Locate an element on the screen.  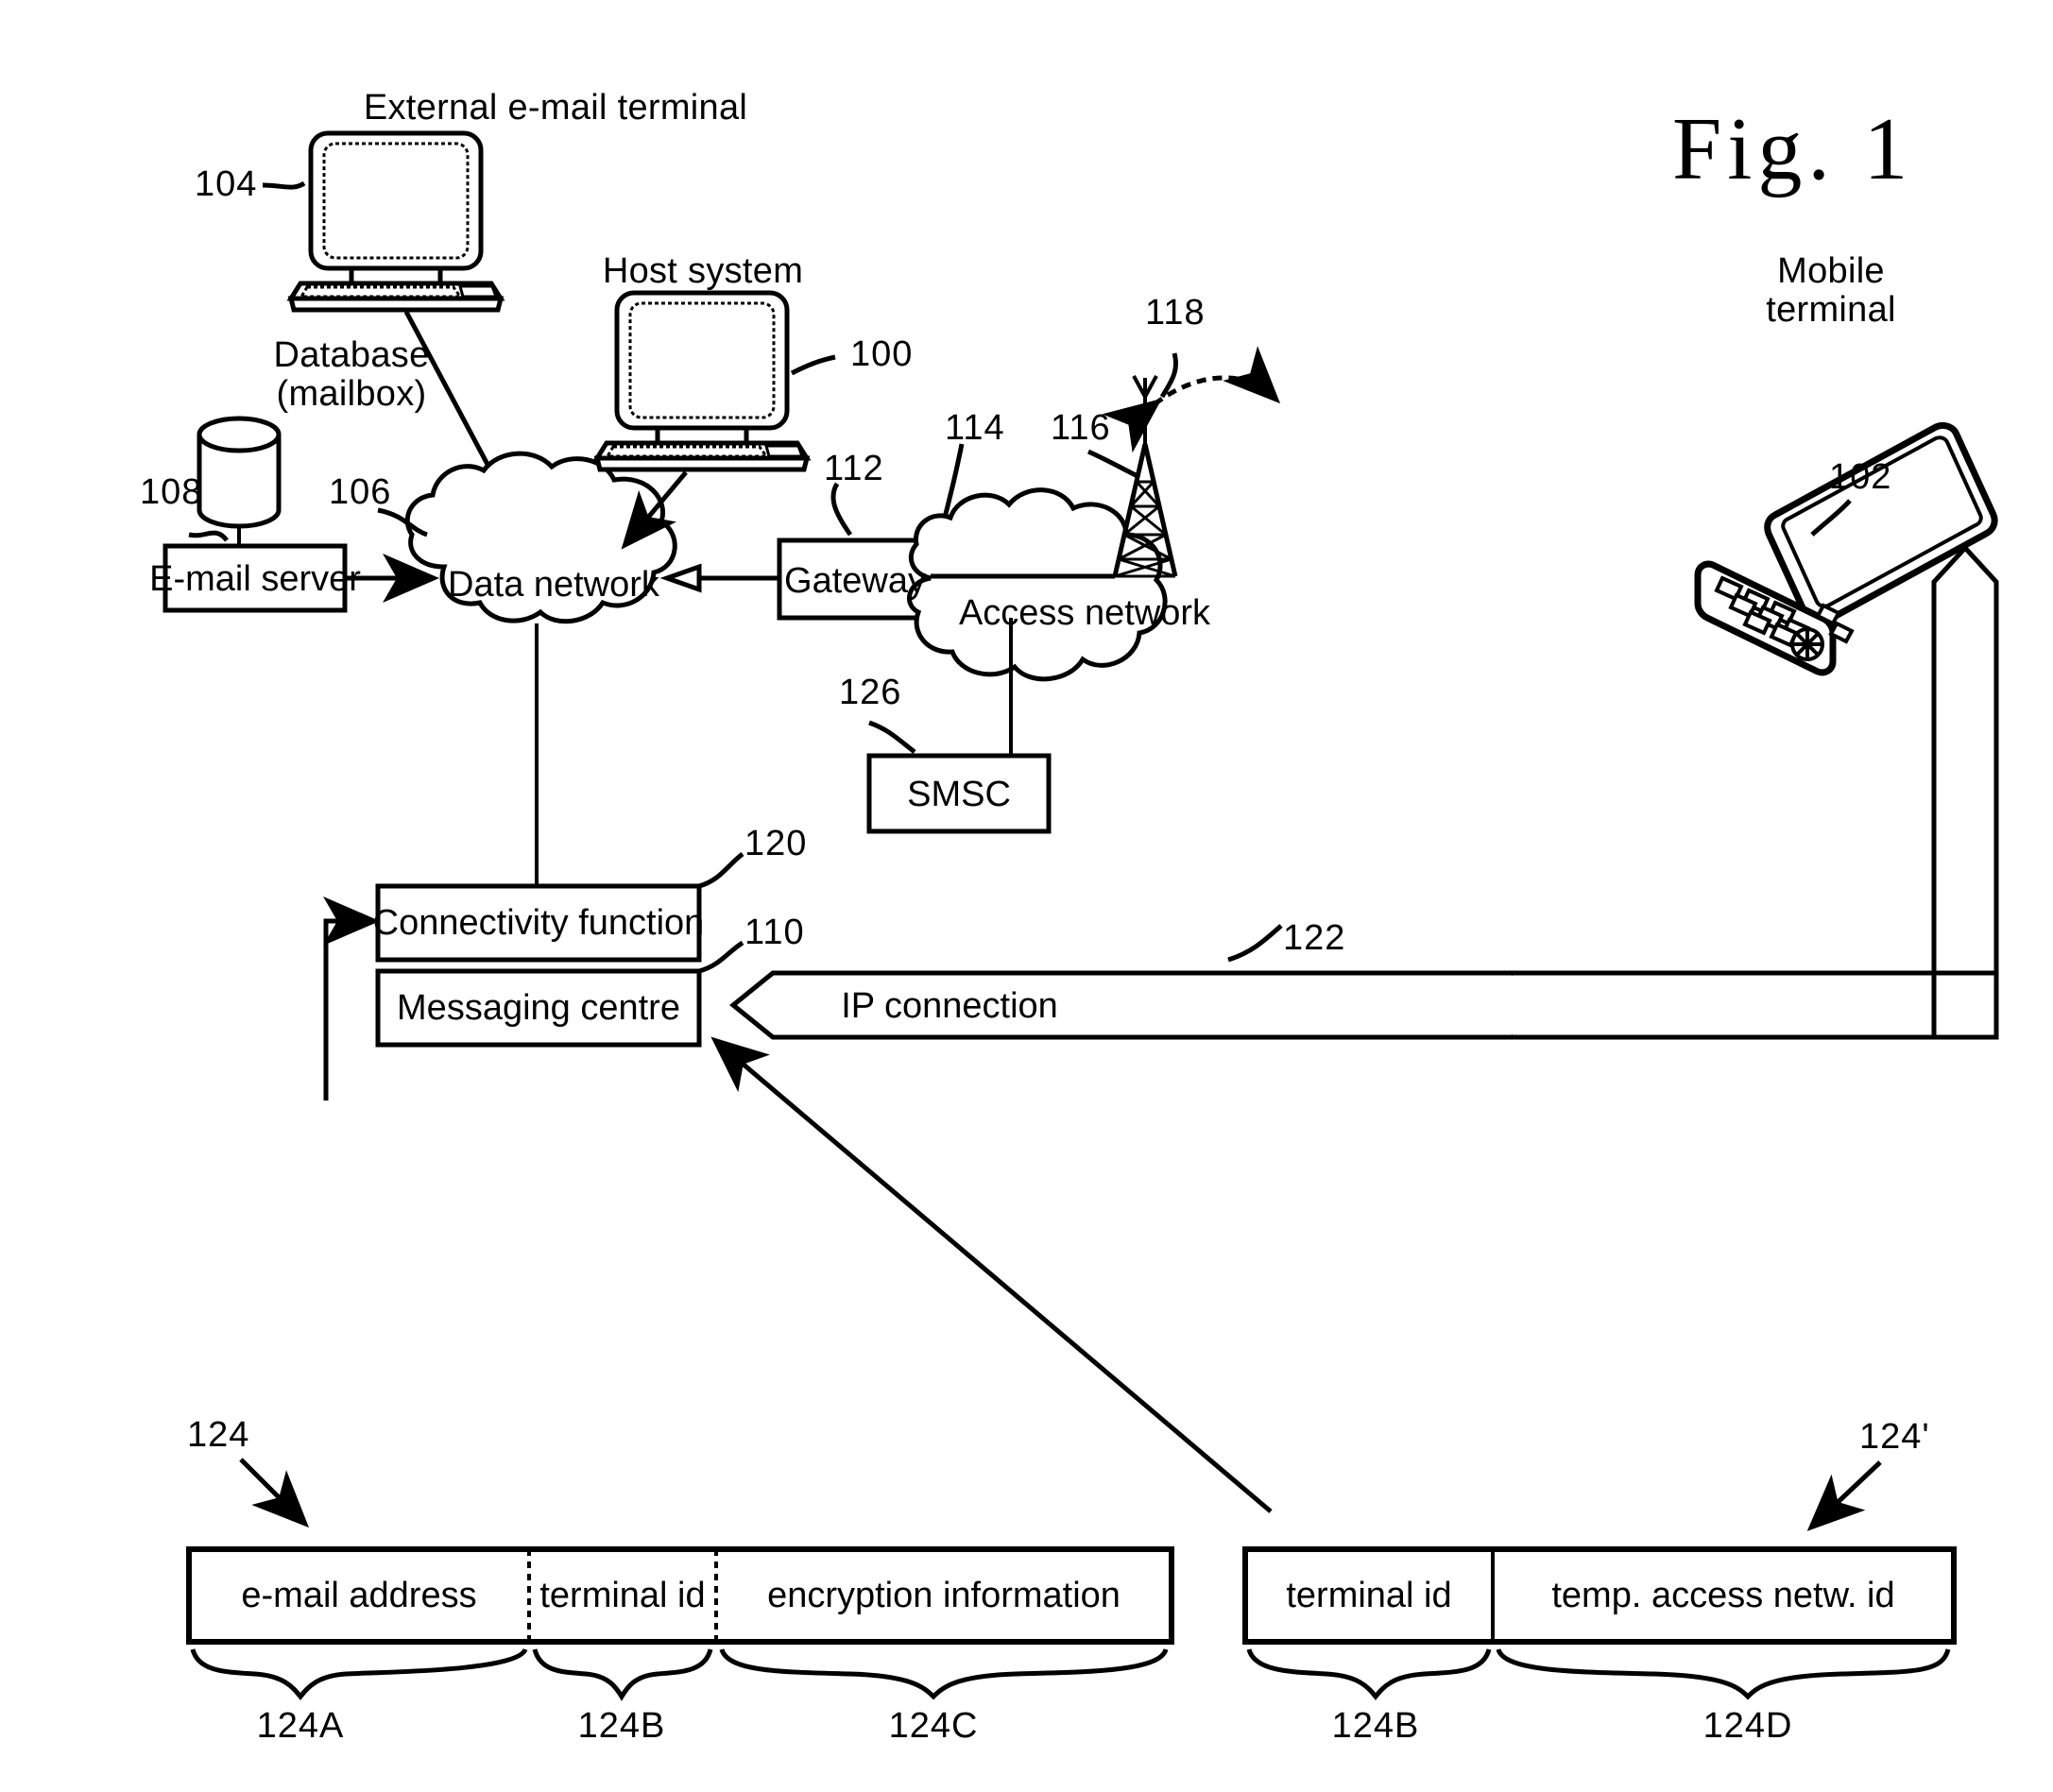
base-station-tower-icon is located at coordinates (1145, 476).